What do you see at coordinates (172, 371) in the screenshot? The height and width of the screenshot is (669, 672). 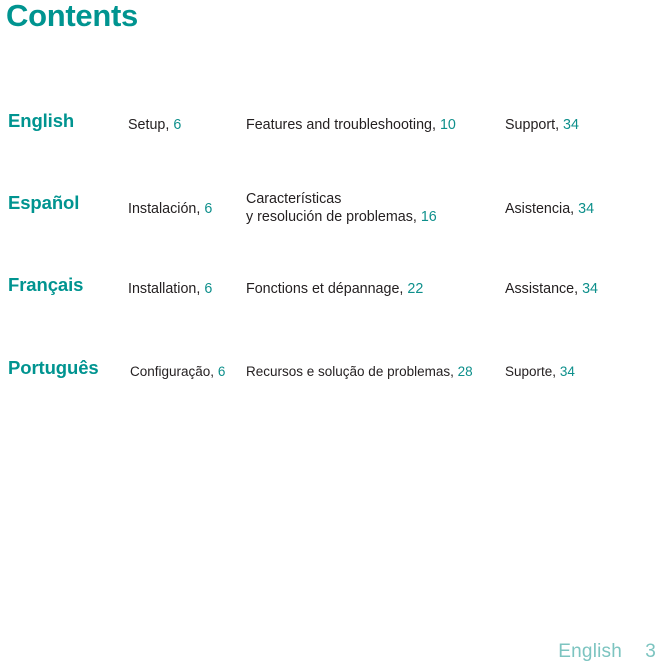 I see `toc-entry-label: Configuração,` at bounding box center [172, 371].